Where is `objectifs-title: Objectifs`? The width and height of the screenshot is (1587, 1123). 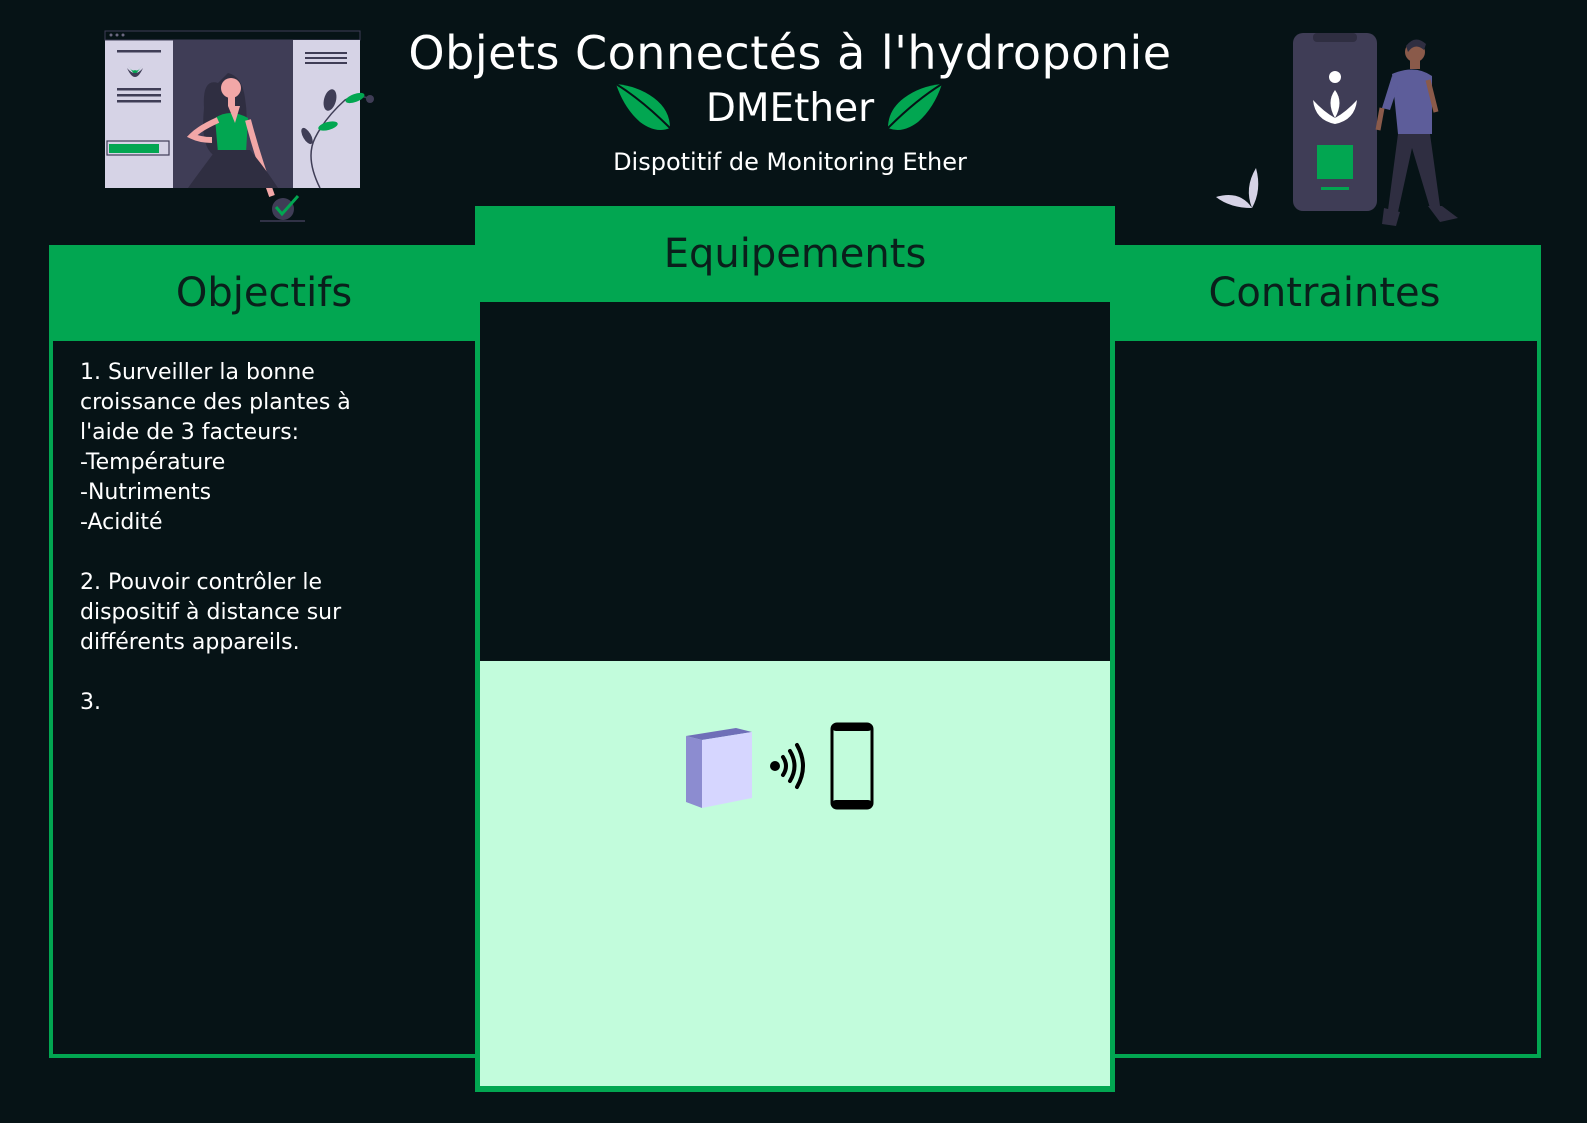
objectifs-title: Objectifs is located at coordinates (264, 293).